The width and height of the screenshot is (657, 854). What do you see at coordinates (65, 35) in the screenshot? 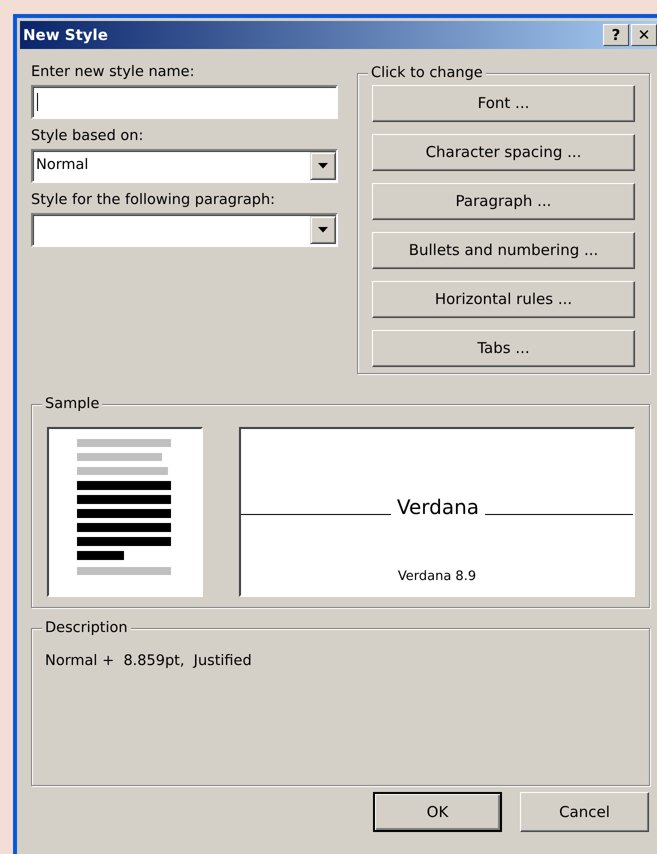
I see `window-title: New Style` at bounding box center [65, 35].